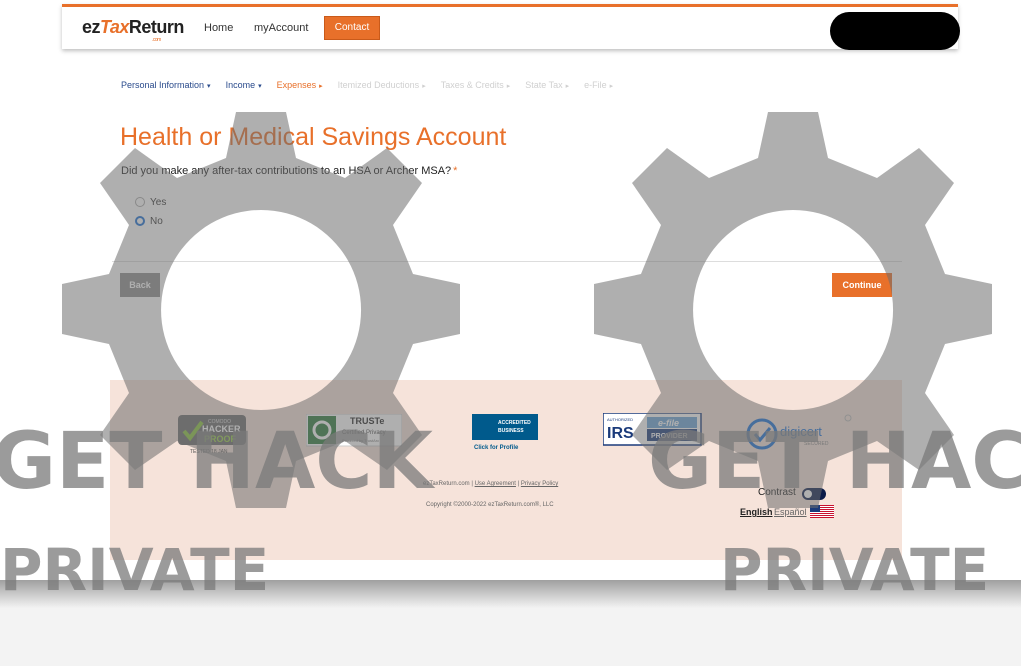 The height and width of the screenshot is (666, 1021). Describe the element at coordinates (378, 85) in the screenshot. I see `step-label: Itemized Deductions` at that location.